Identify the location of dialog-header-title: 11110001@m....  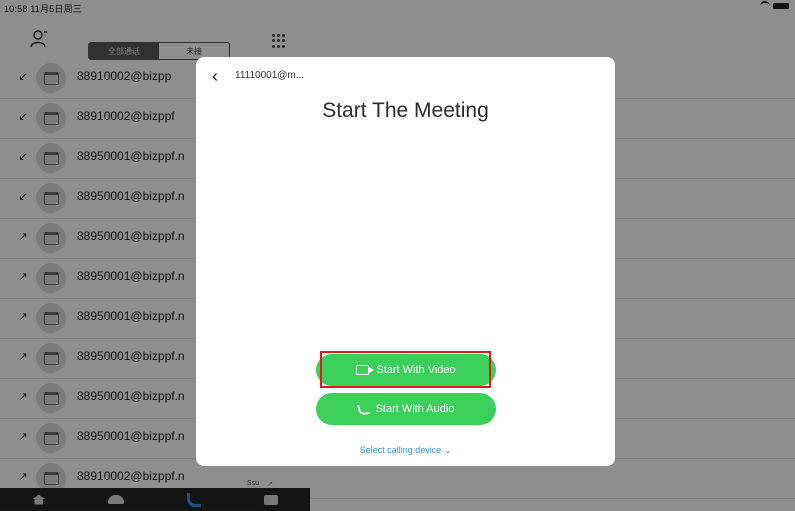
(270, 75).